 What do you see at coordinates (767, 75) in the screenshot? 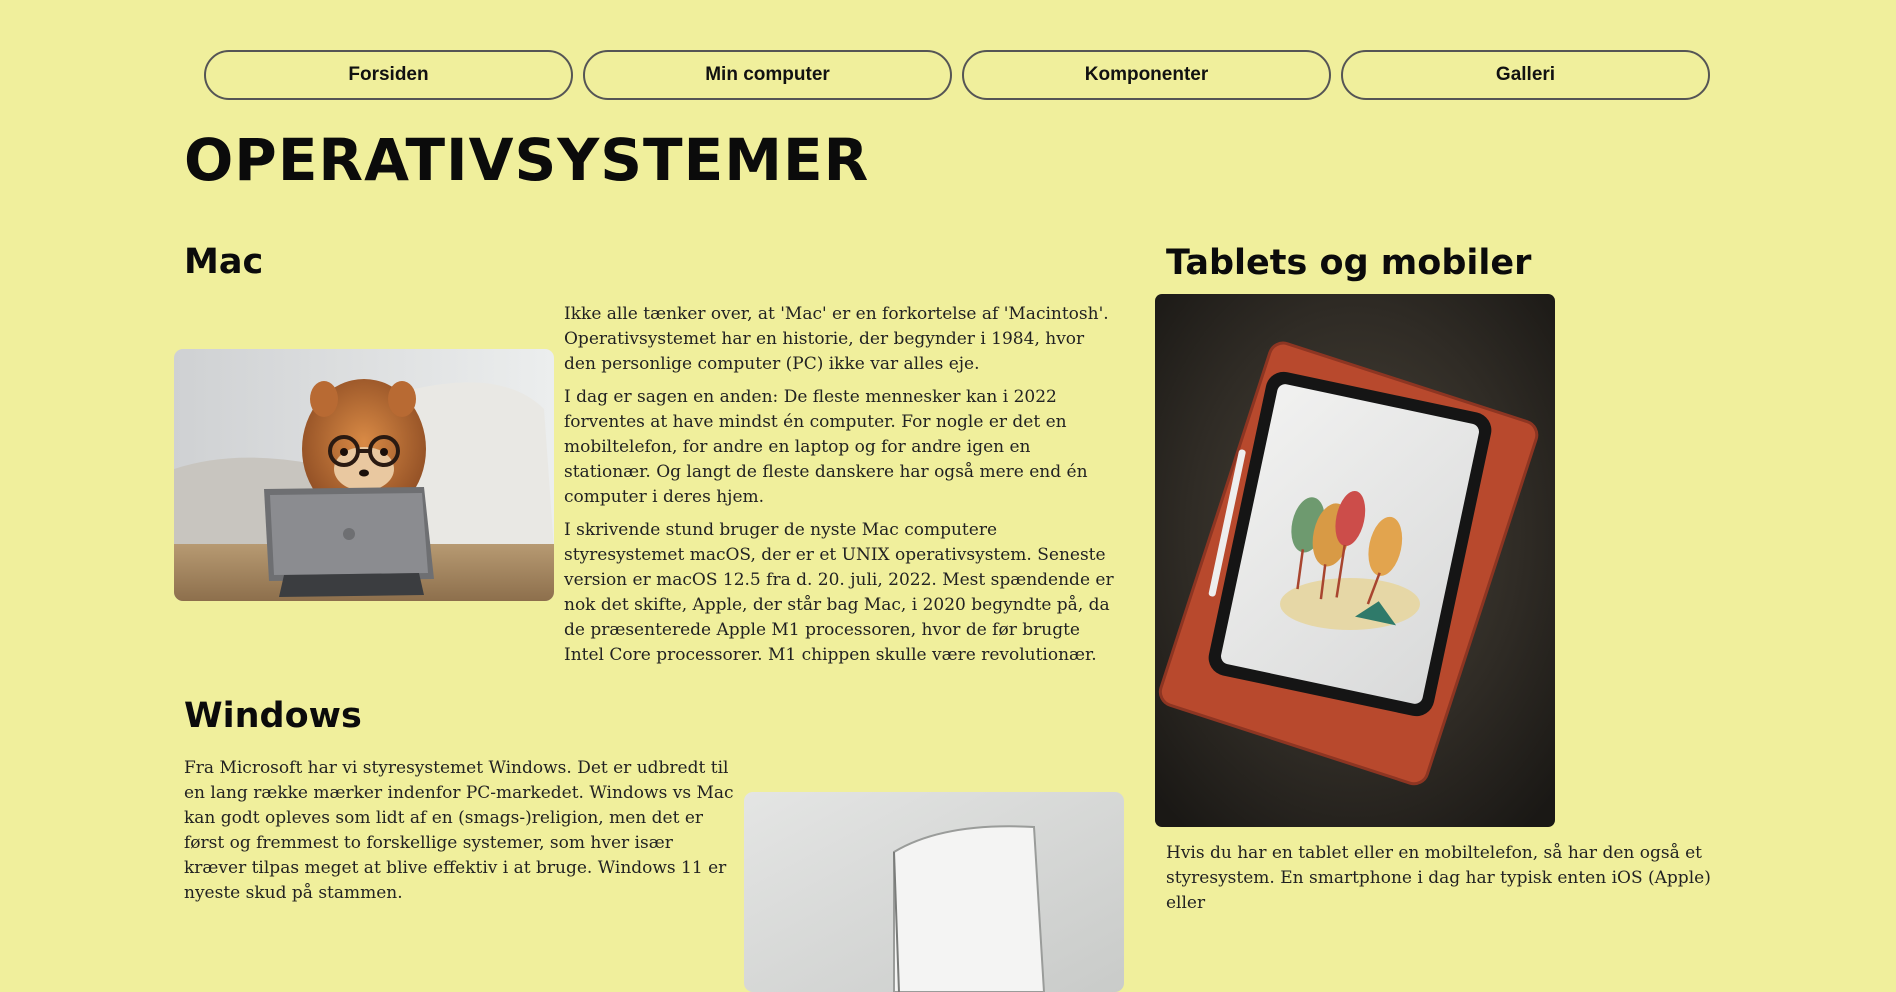
I see `nav-min-computer-button: Min computer` at bounding box center [767, 75].